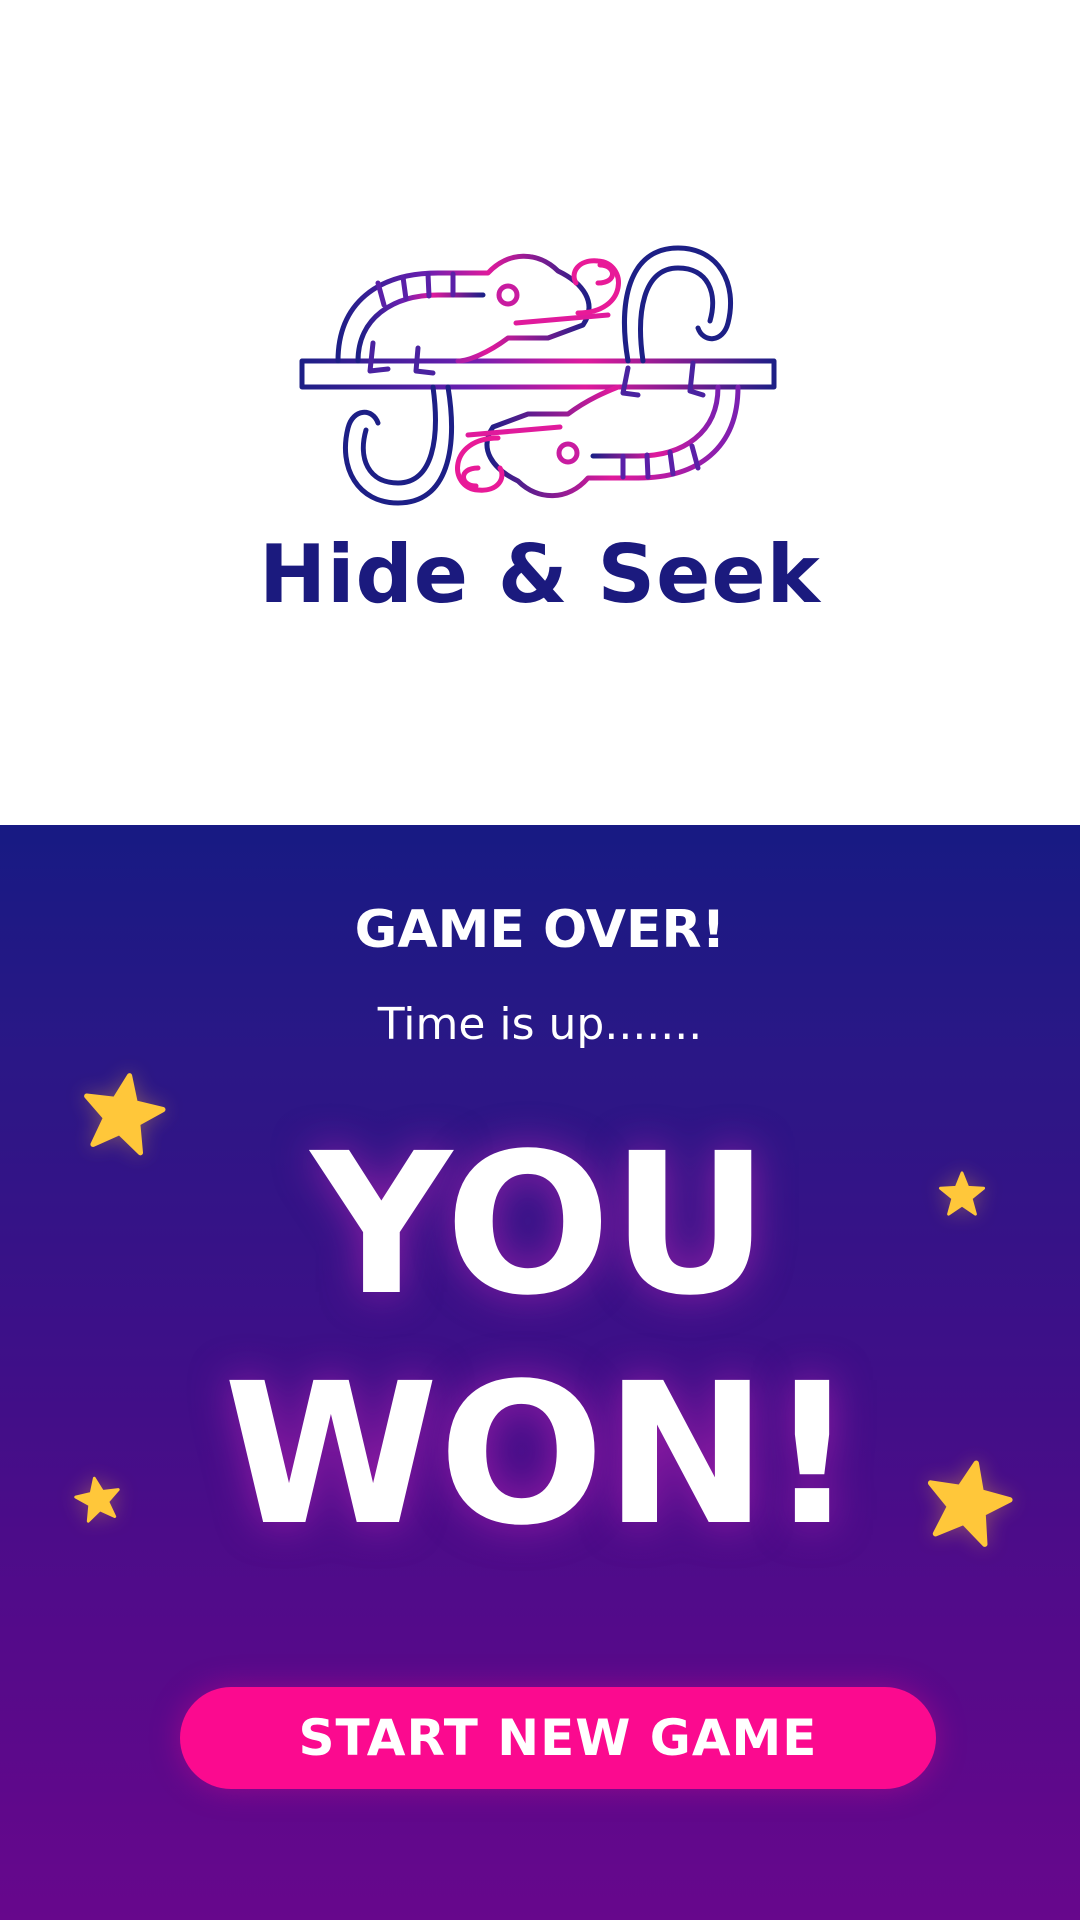  What do you see at coordinates (538, 374) in the screenshot?
I see `chameleons-logo-icon` at bounding box center [538, 374].